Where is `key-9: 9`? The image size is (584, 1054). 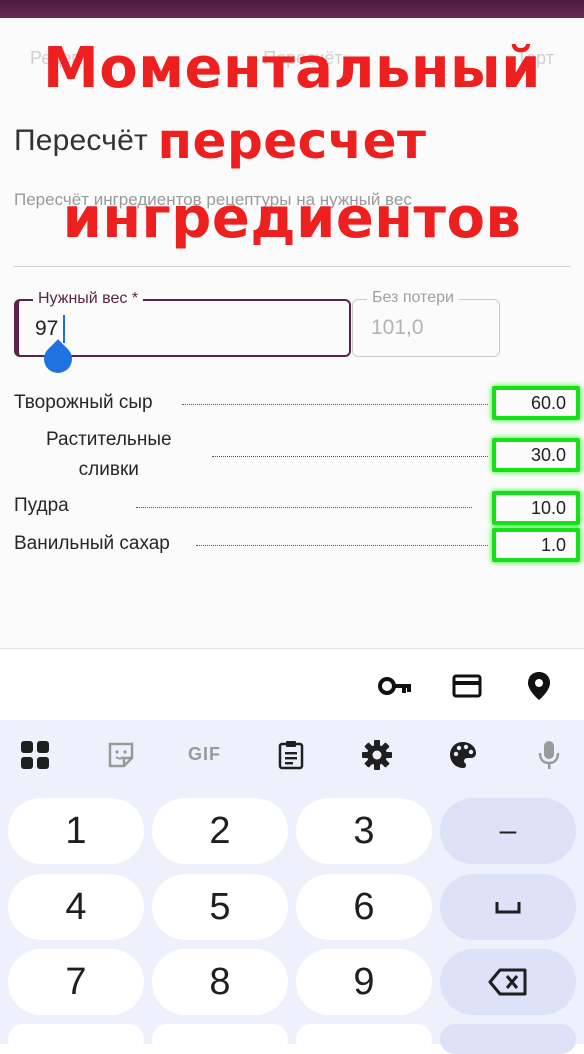 key-9: 9 is located at coordinates (364, 982).